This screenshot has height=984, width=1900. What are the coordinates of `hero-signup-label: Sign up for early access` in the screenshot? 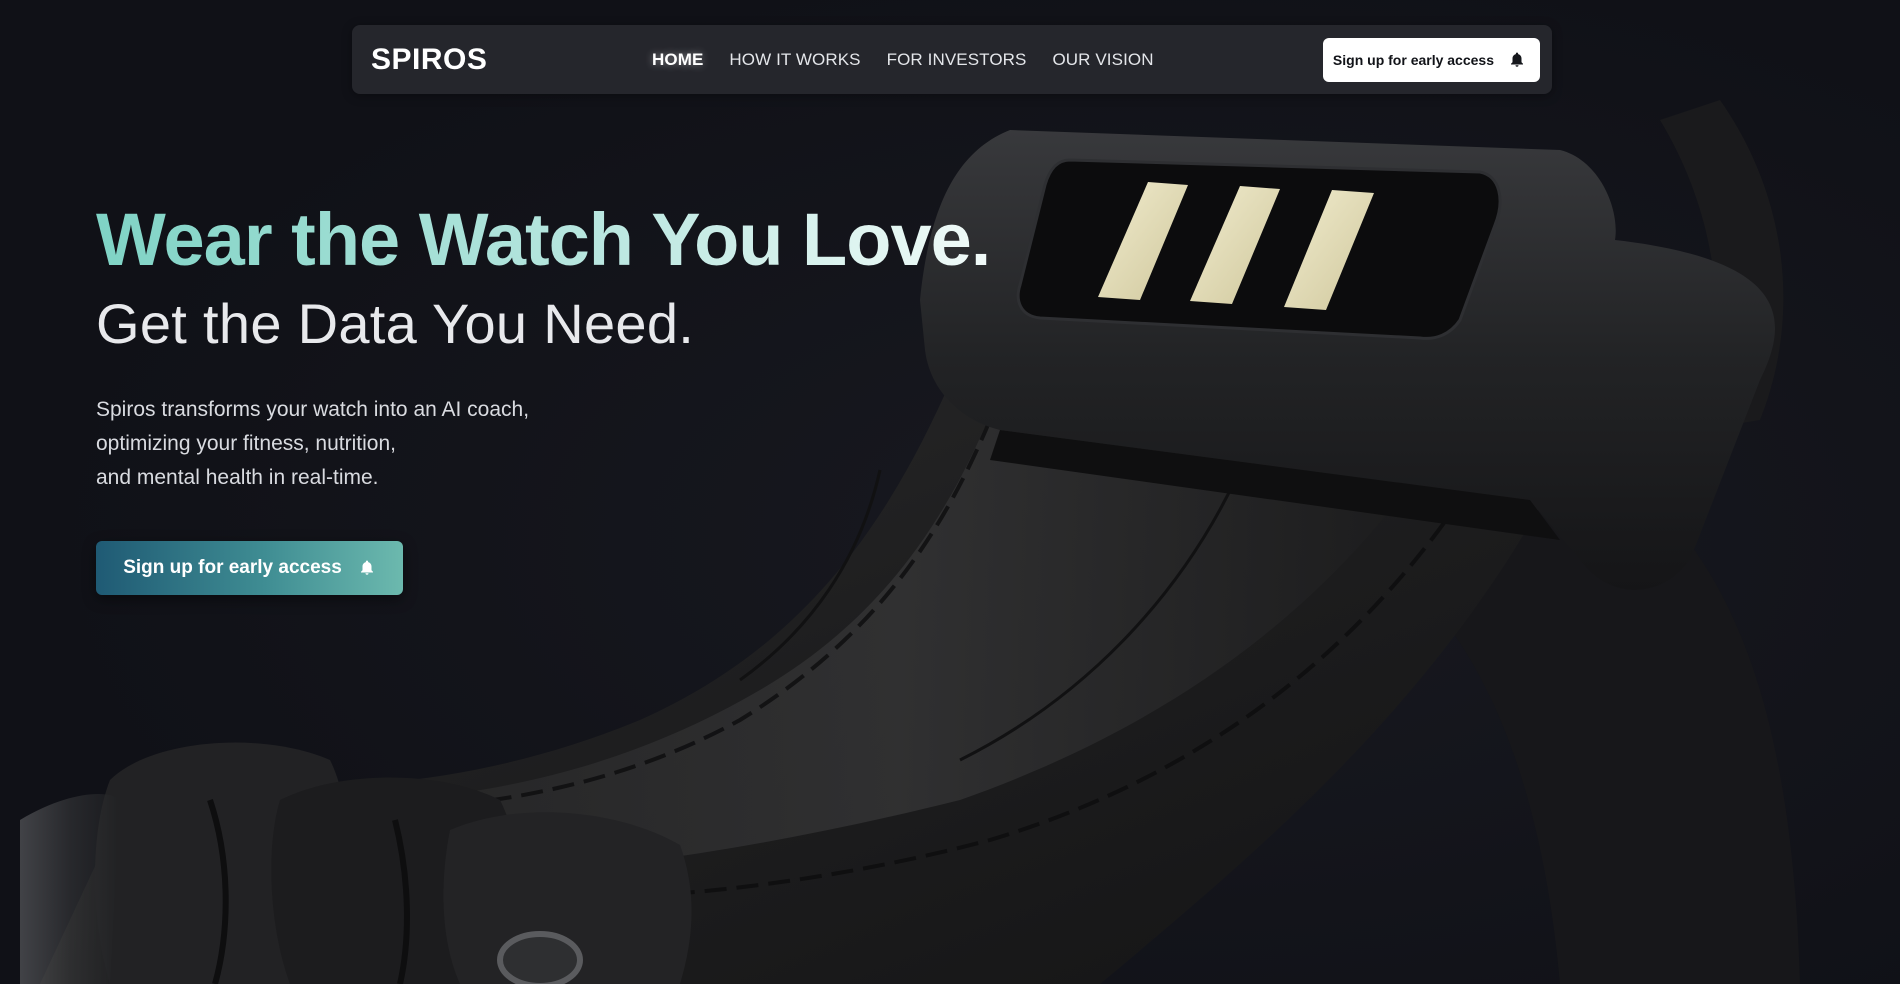 It's located at (232, 567).